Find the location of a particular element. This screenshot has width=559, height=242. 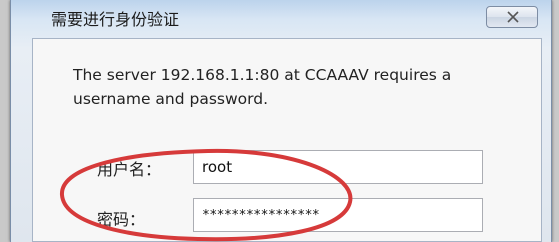

username-label: 用户名： is located at coordinates (129, 169).